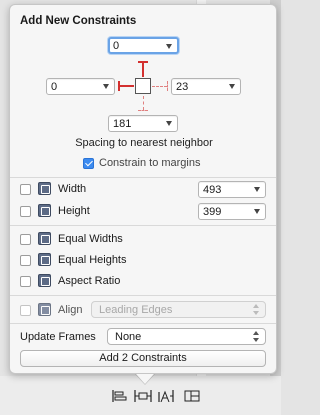 The height and width of the screenshot is (415, 320). Describe the element at coordinates (89, 281) in the screenshot. I see `aspect-ratio-label: Aspect Ratio` at that location.